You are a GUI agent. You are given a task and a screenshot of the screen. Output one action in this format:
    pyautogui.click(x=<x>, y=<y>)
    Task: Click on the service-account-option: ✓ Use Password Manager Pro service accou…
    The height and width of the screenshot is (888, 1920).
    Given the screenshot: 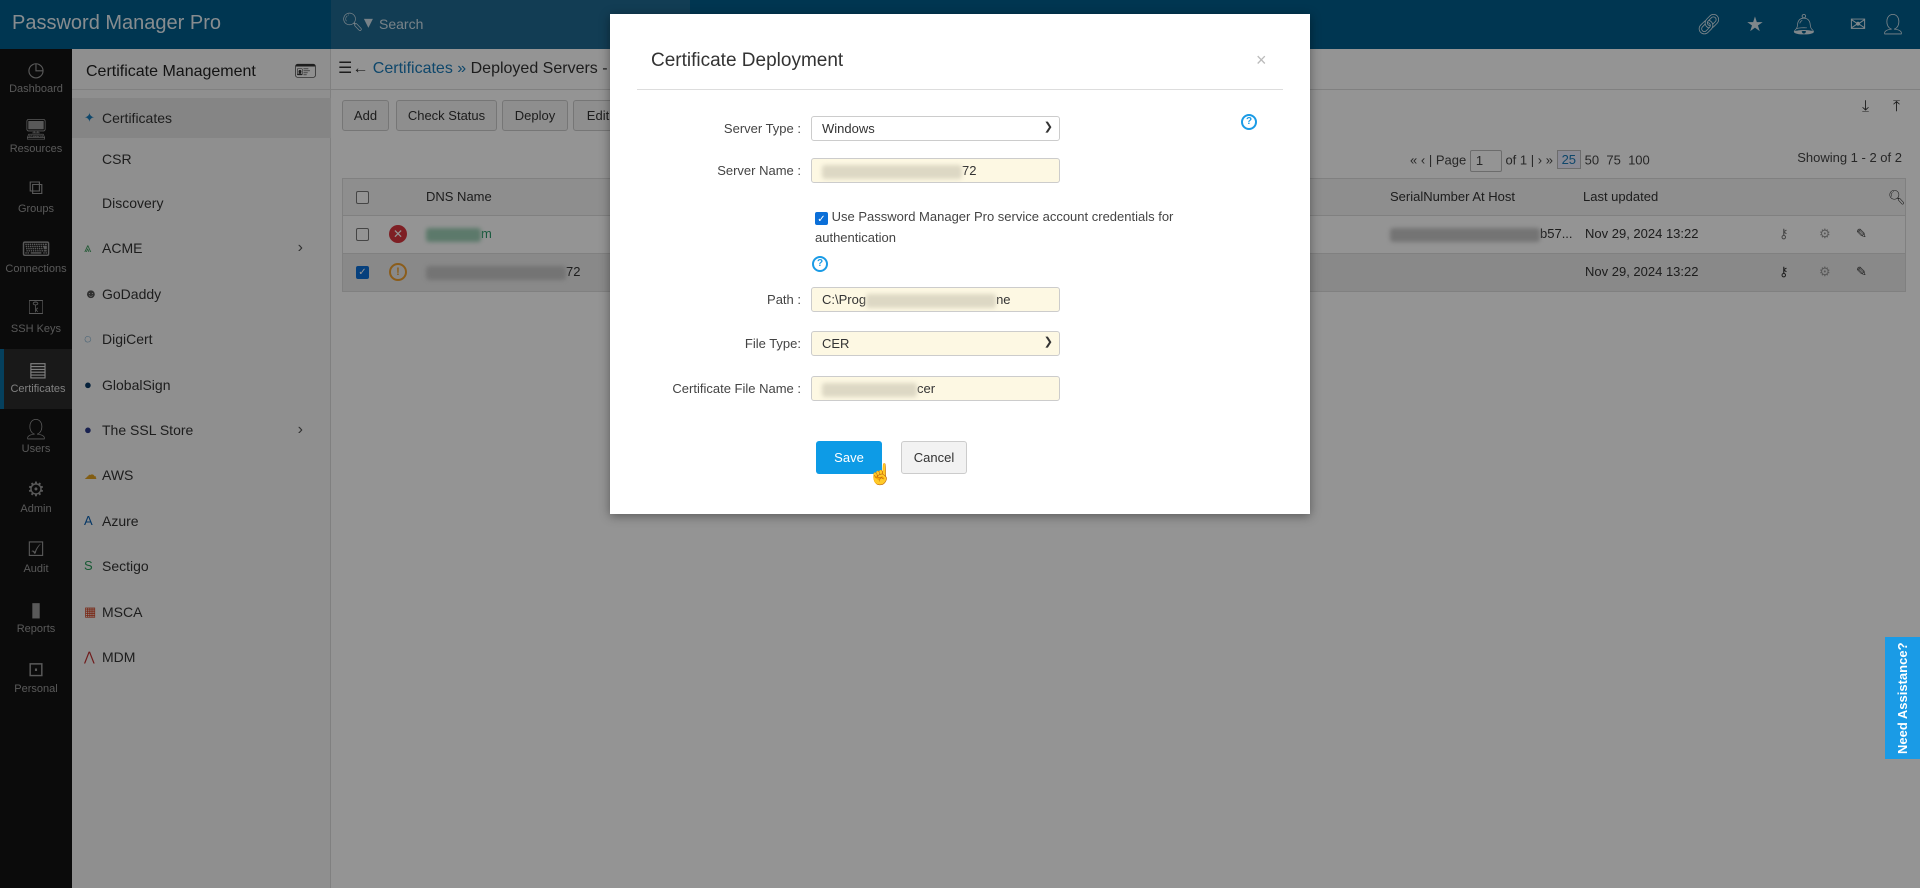 What is the action you would take?
    pyautogui.click(x=1015, y=227)
    